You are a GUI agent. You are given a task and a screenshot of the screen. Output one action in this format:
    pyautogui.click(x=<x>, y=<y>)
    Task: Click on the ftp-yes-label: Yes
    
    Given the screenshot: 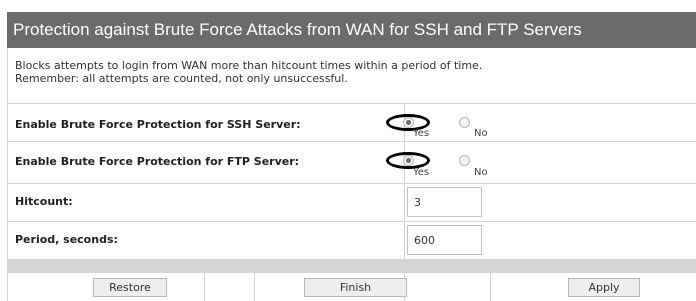 What is the action you would take?
    pyautogui.click(x=421, y=172)
    